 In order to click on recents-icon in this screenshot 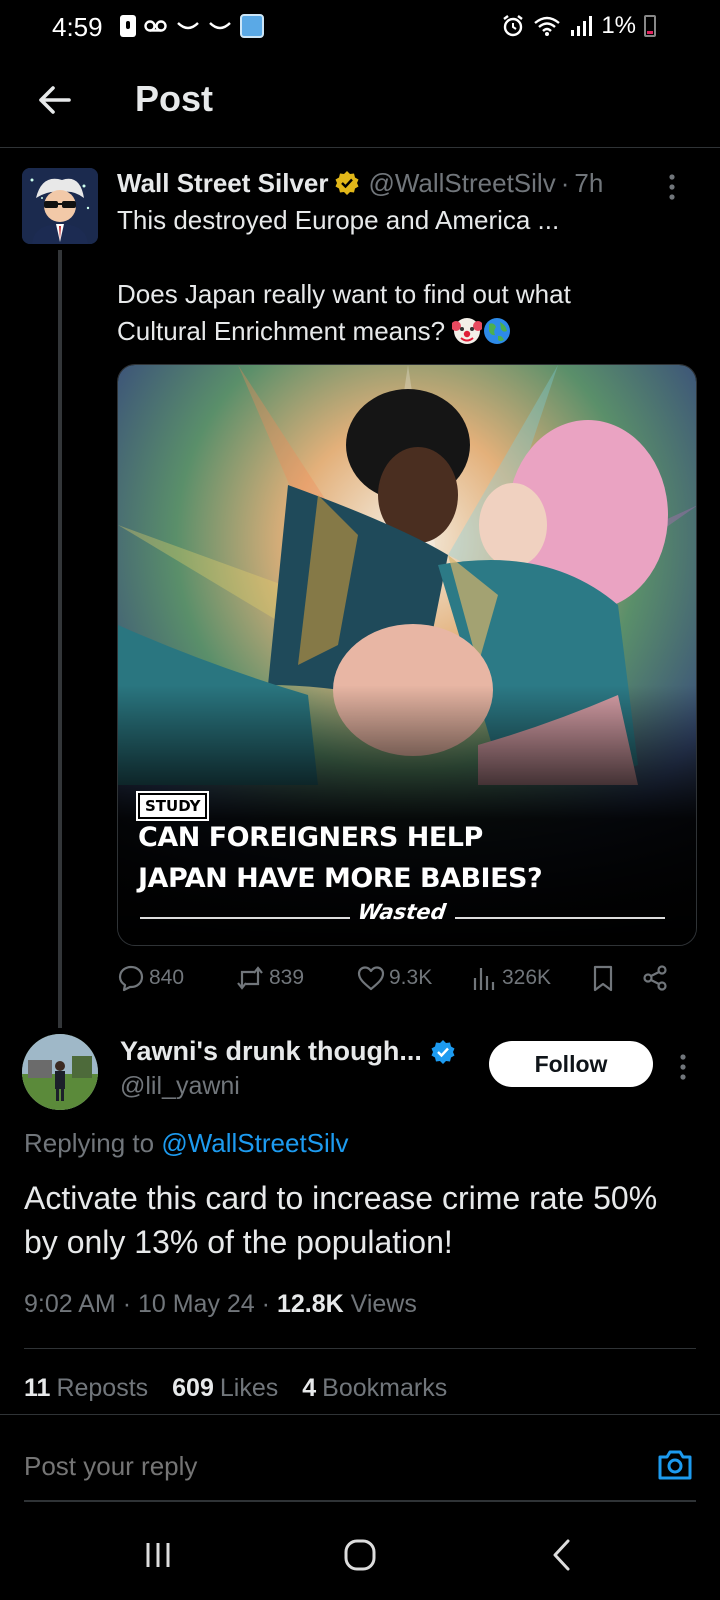, I will do `click(158, 1555)`.